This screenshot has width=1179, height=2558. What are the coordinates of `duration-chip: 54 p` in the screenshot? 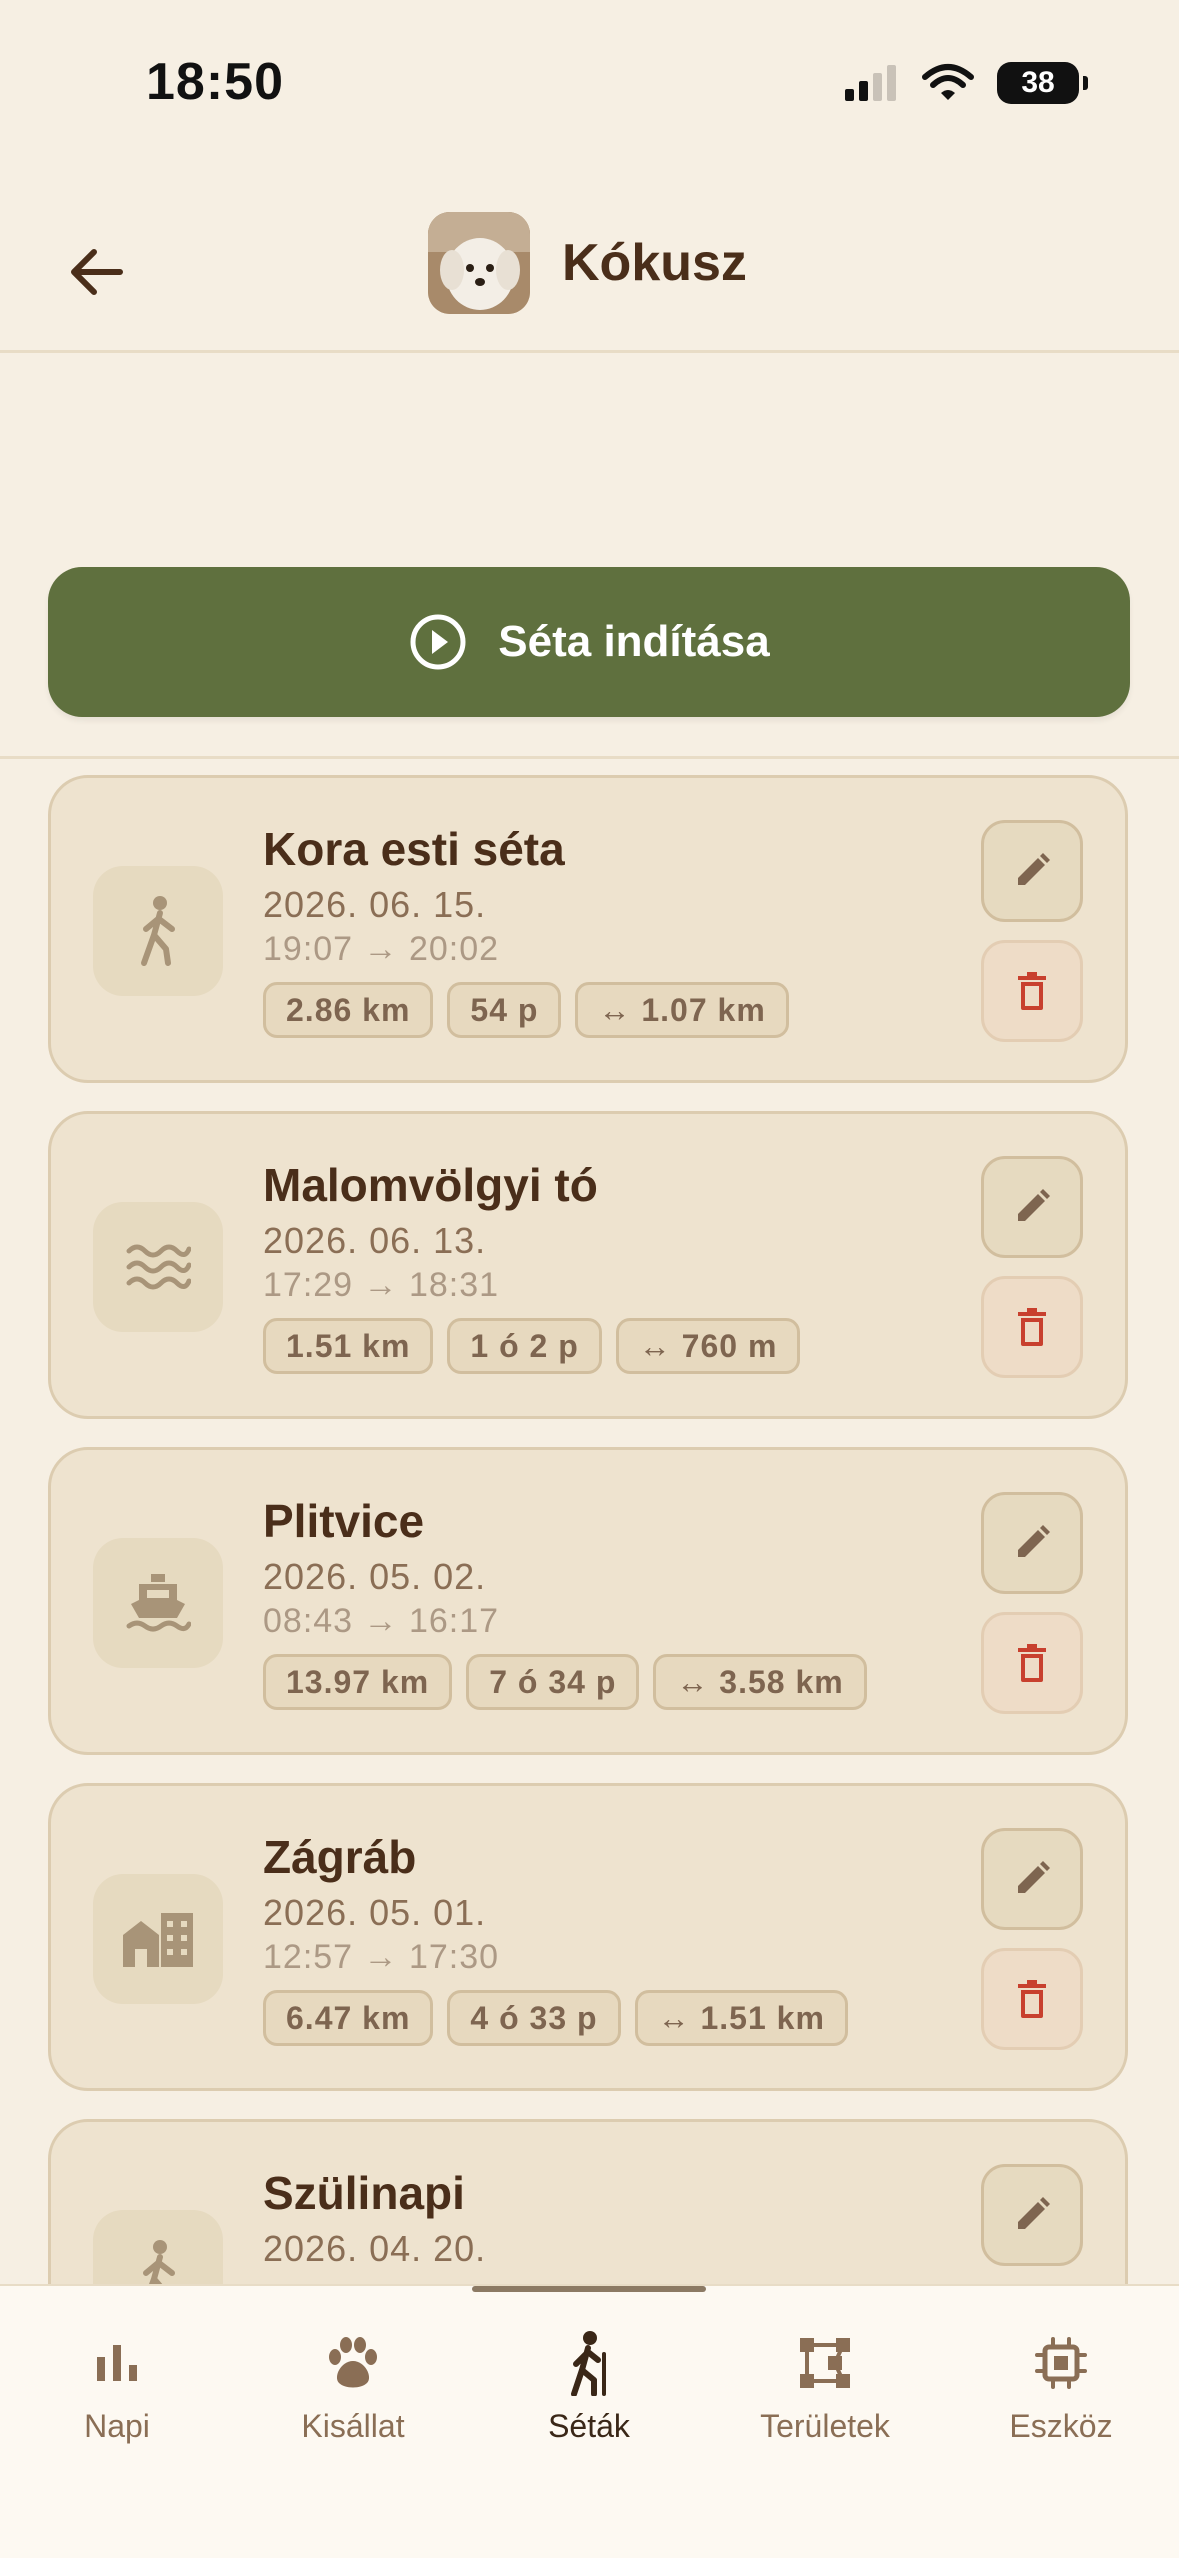 It's located at (504, 1010).